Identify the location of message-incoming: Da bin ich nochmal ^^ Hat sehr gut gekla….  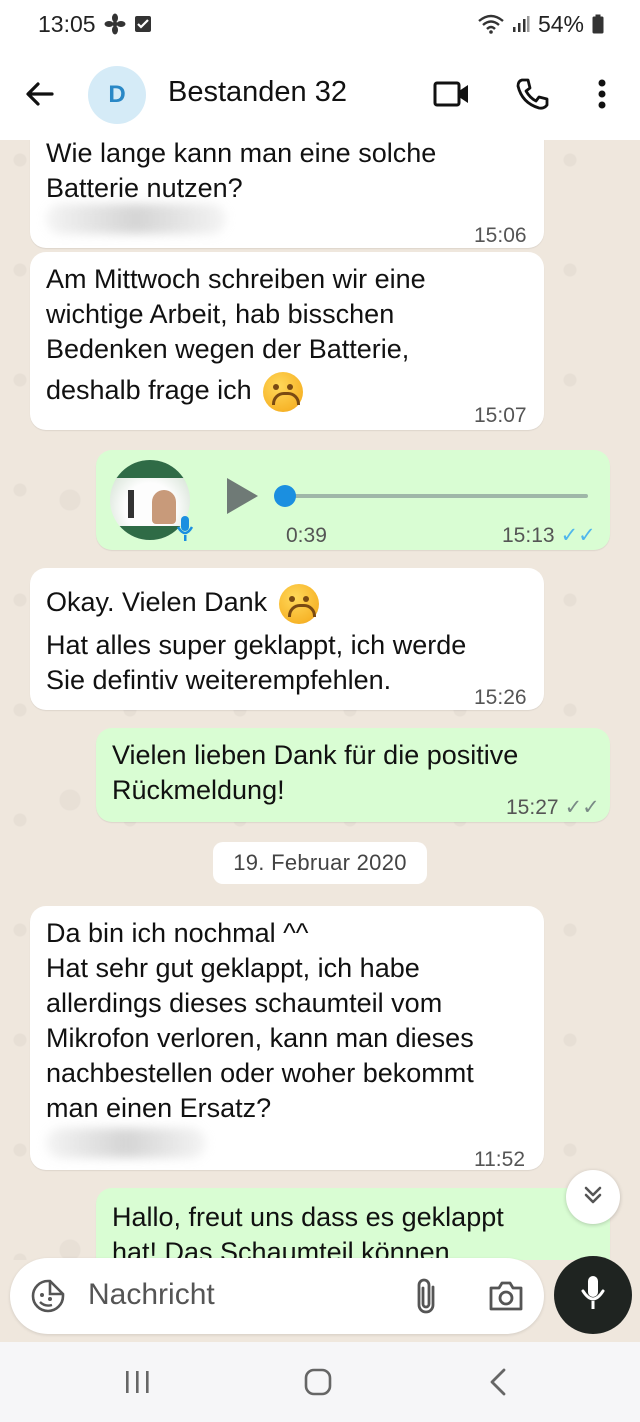
(287, 1038).